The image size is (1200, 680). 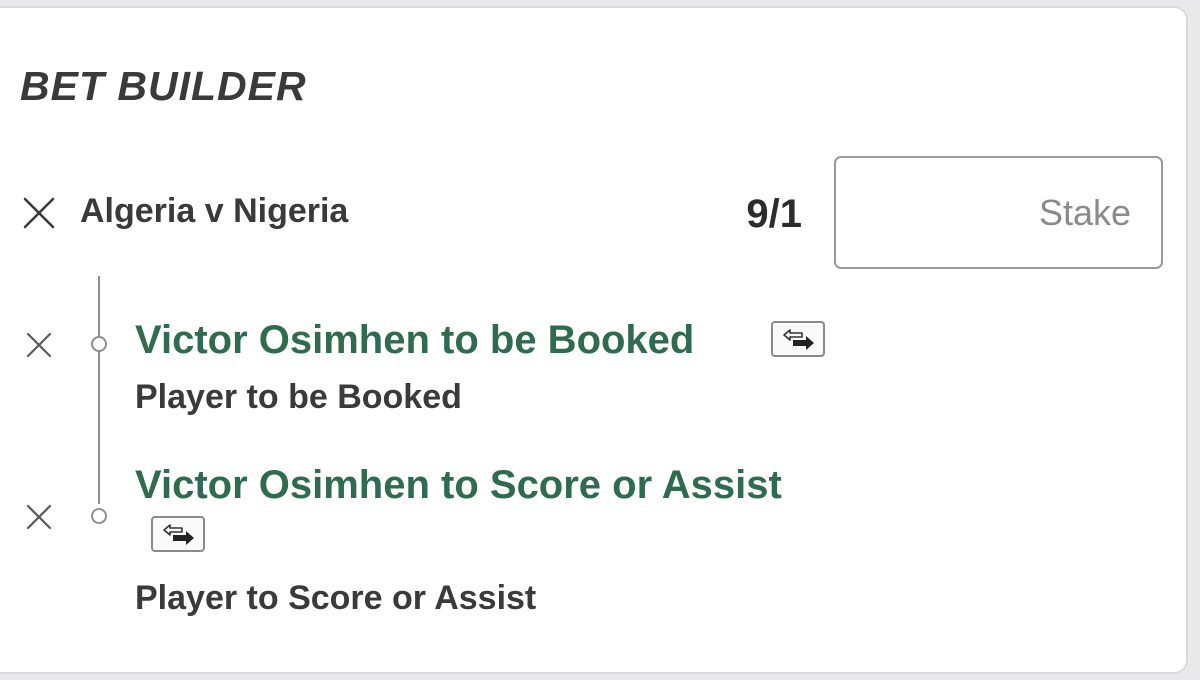 What do you see at coordinates (298, 397) in the screenshot?
I see `market-name: Player to be Booked` at bounding box center [298, 397].